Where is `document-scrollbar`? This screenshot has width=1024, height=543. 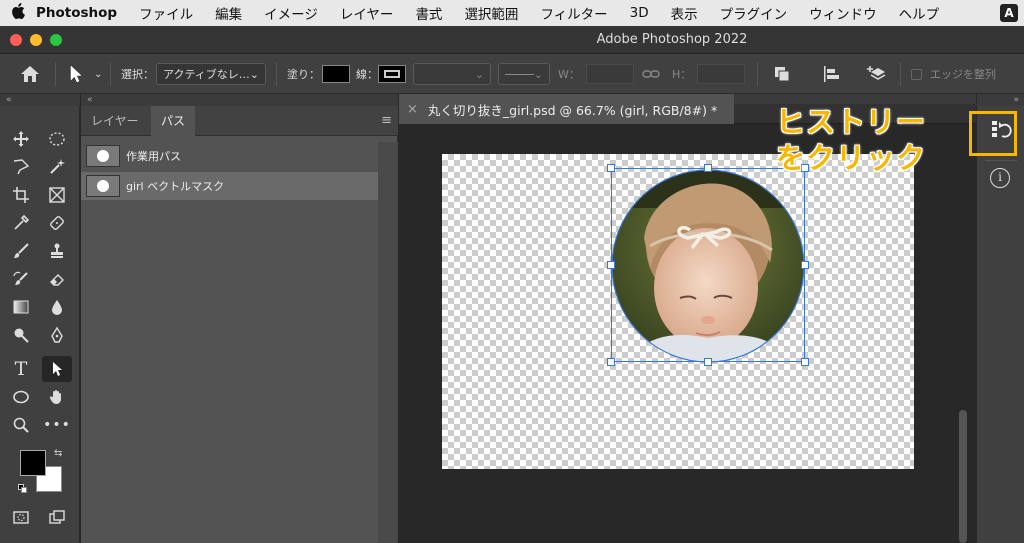 document-scrollbar is located at coordinates (963, 476).